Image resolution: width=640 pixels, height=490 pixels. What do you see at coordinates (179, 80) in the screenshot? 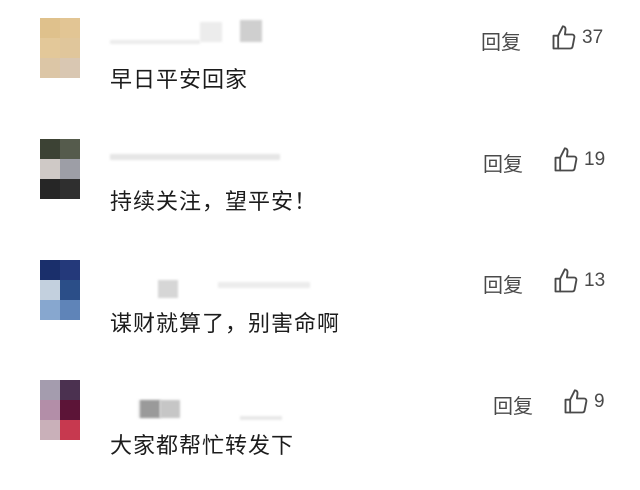
I see `comment-text: 早日平安回家` at bounding box center [179, 80].